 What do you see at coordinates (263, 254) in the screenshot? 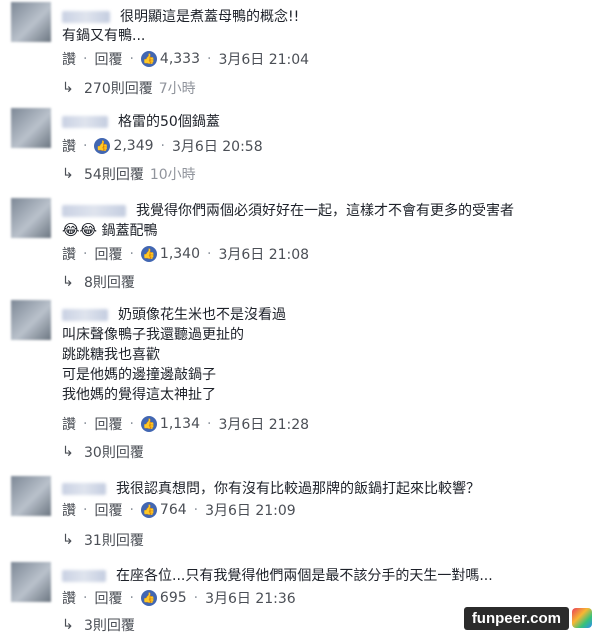
I see `comment-timestamp: 3月6日 21:08` at bounding box center [263, 254].